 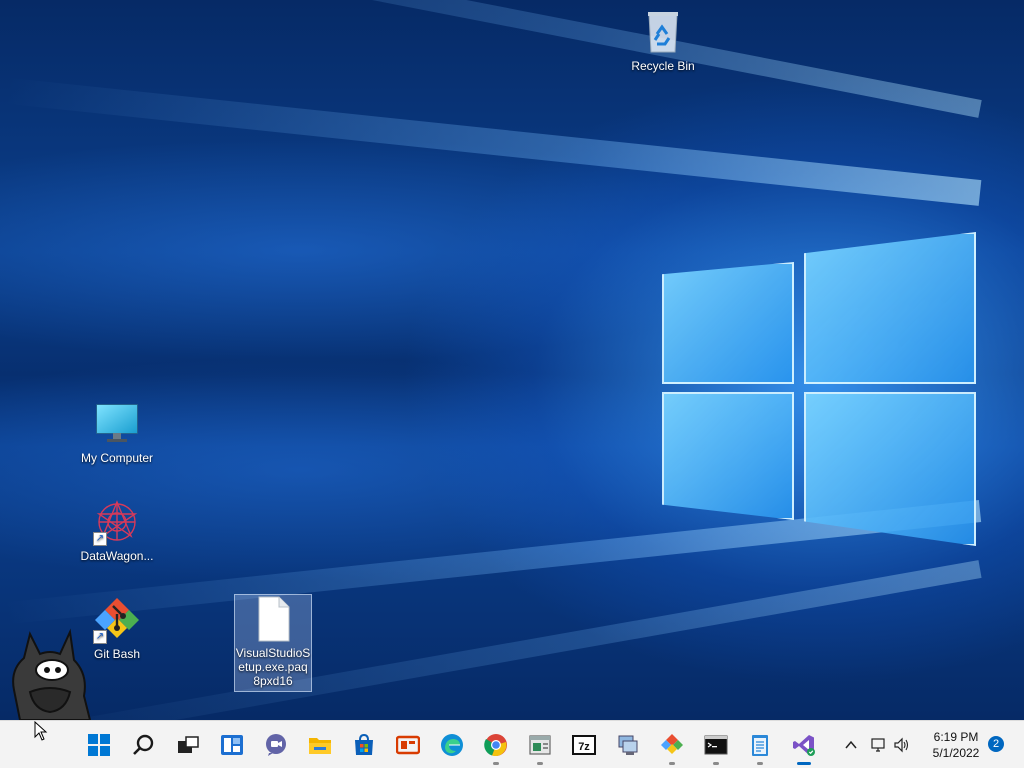 I want to click on notification-badge: 2, so click(x=996, y=744).